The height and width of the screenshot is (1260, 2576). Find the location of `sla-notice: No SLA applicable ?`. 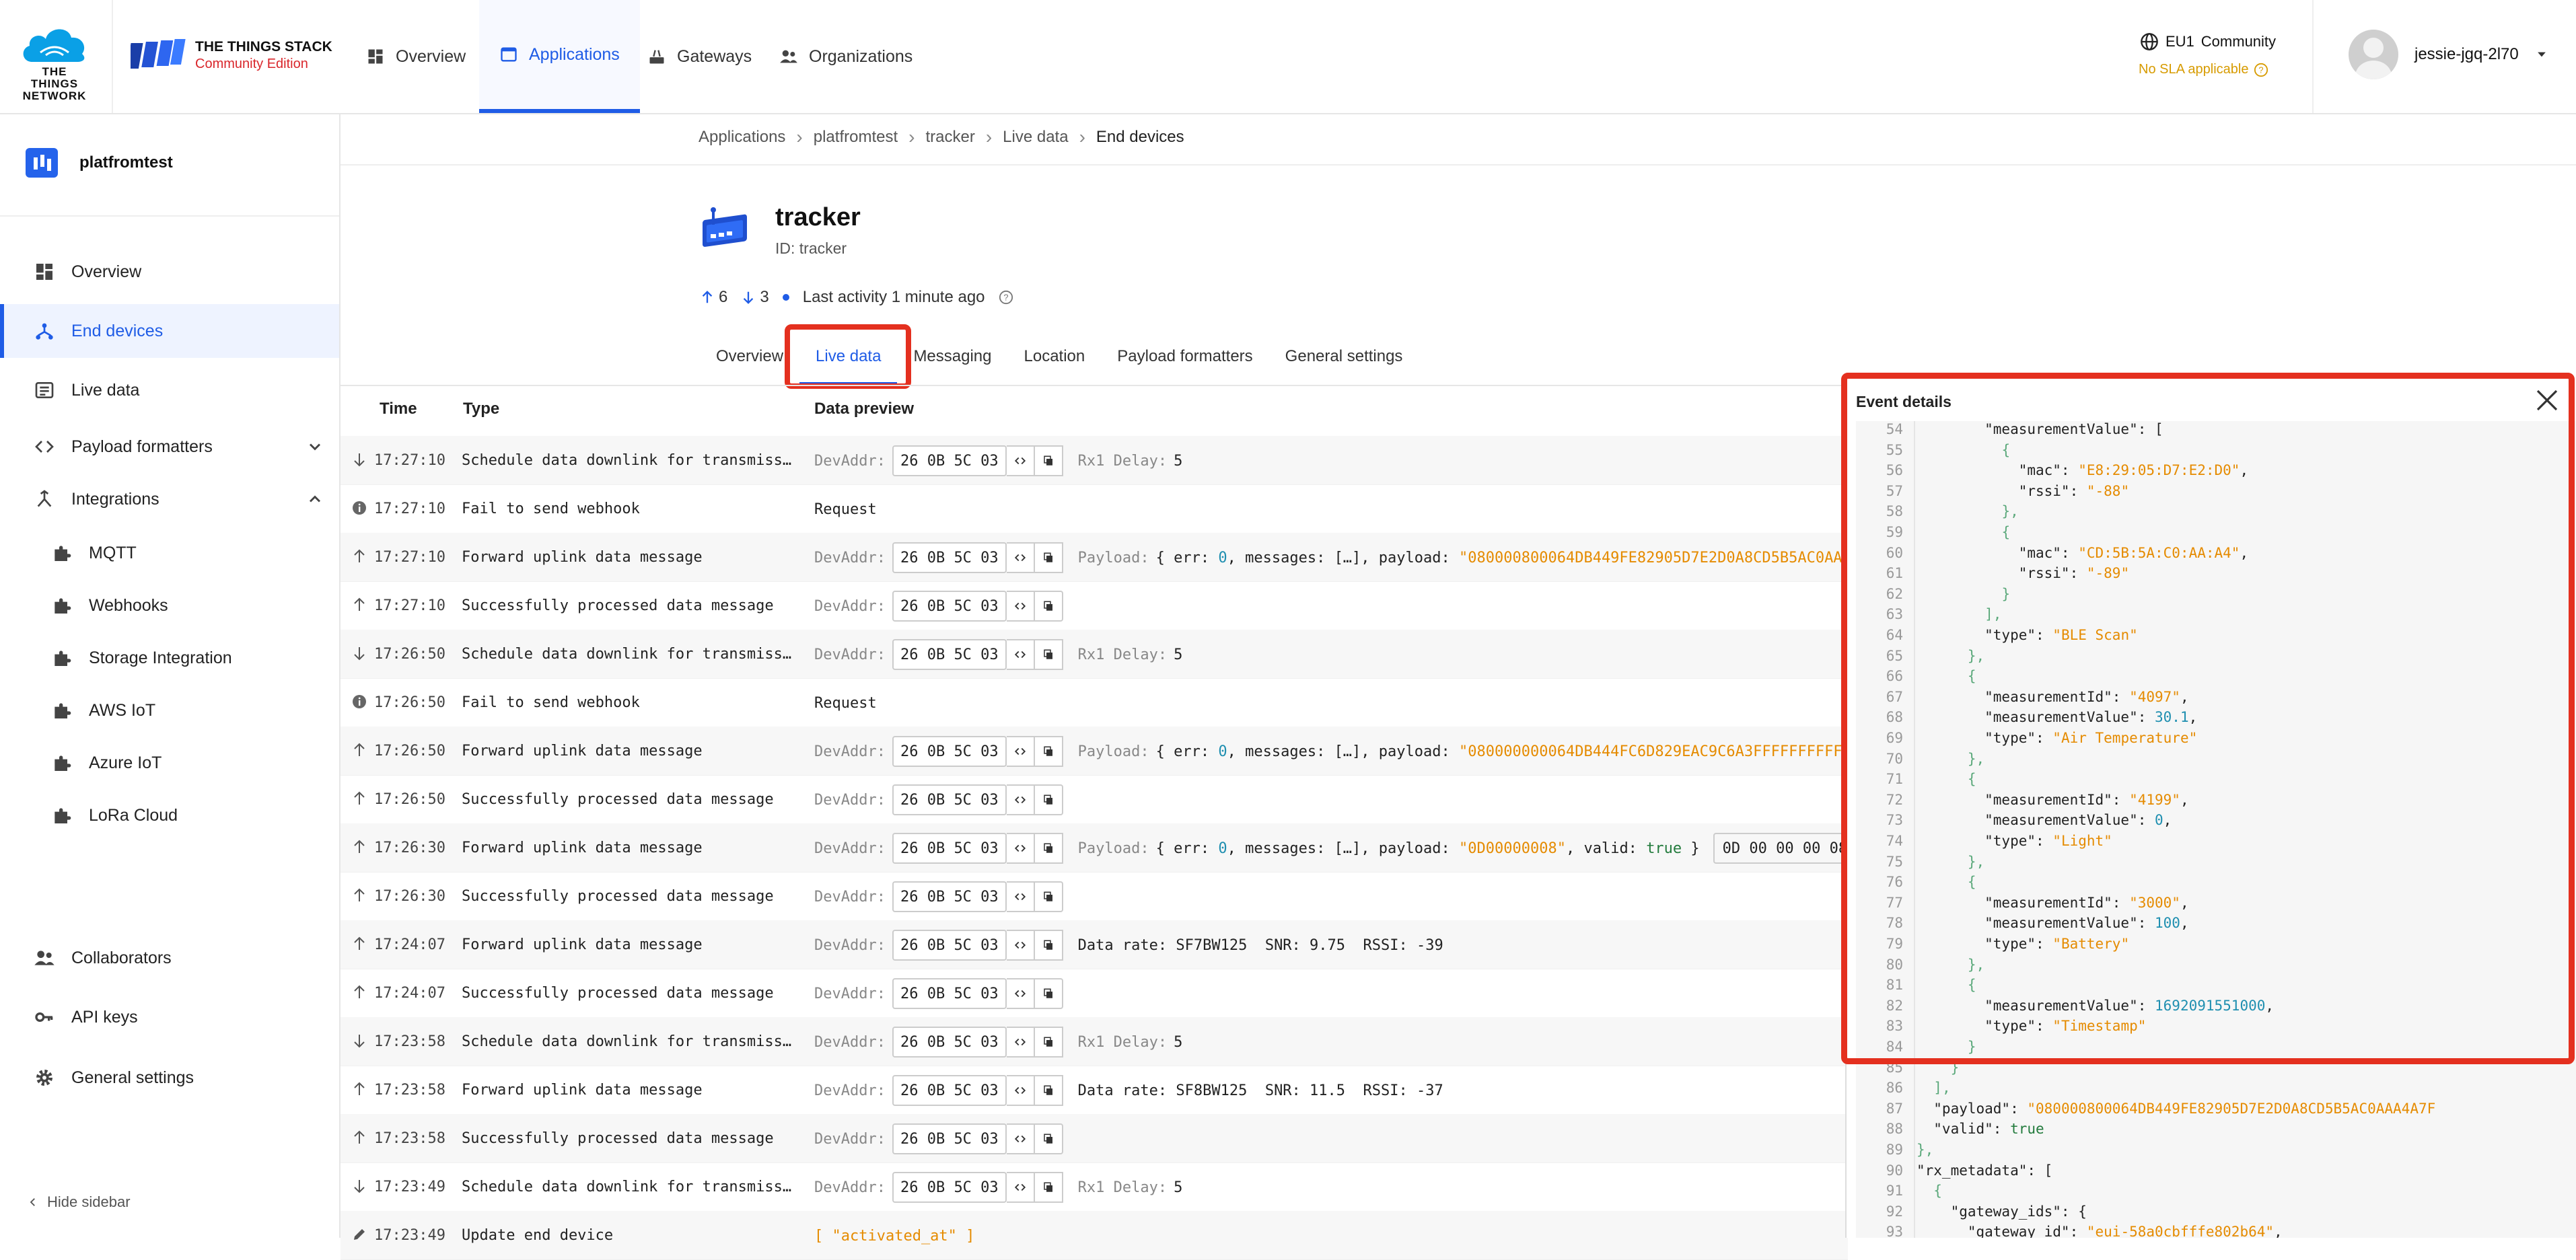

sla-notice: No SLA applicable ? is located at coordinates (2203, 69).